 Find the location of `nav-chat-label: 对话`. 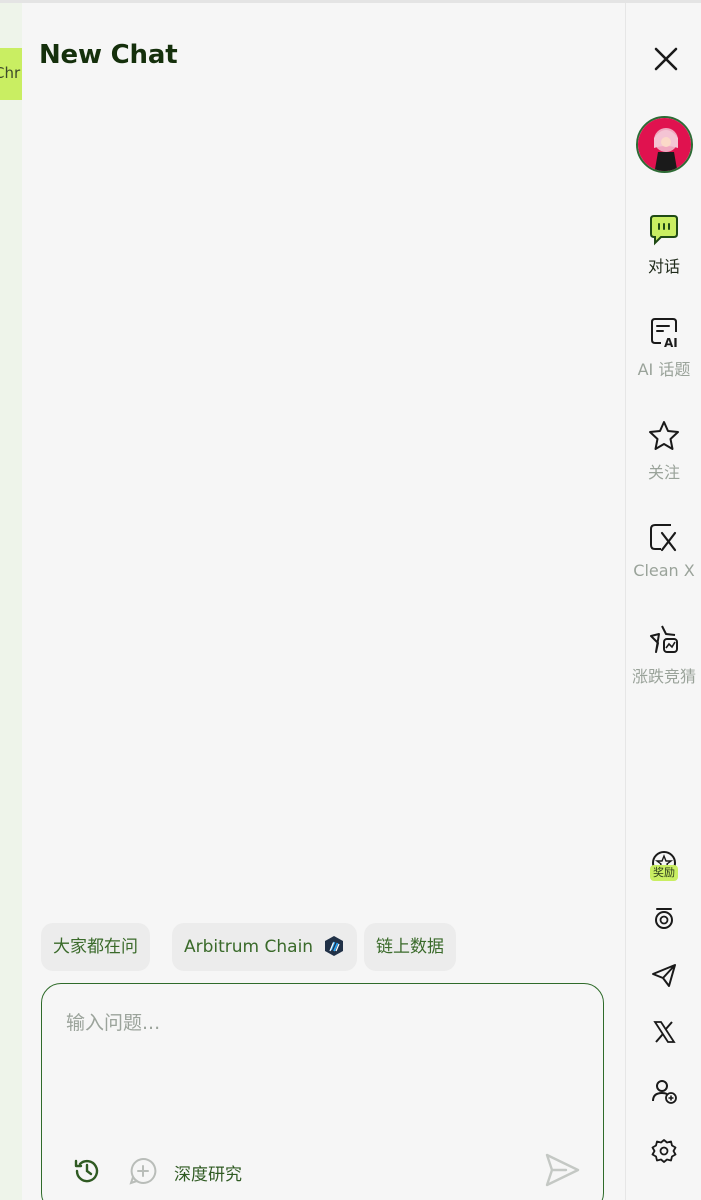

nav-chat-label: 对话 is located at coordinates (663, 266).